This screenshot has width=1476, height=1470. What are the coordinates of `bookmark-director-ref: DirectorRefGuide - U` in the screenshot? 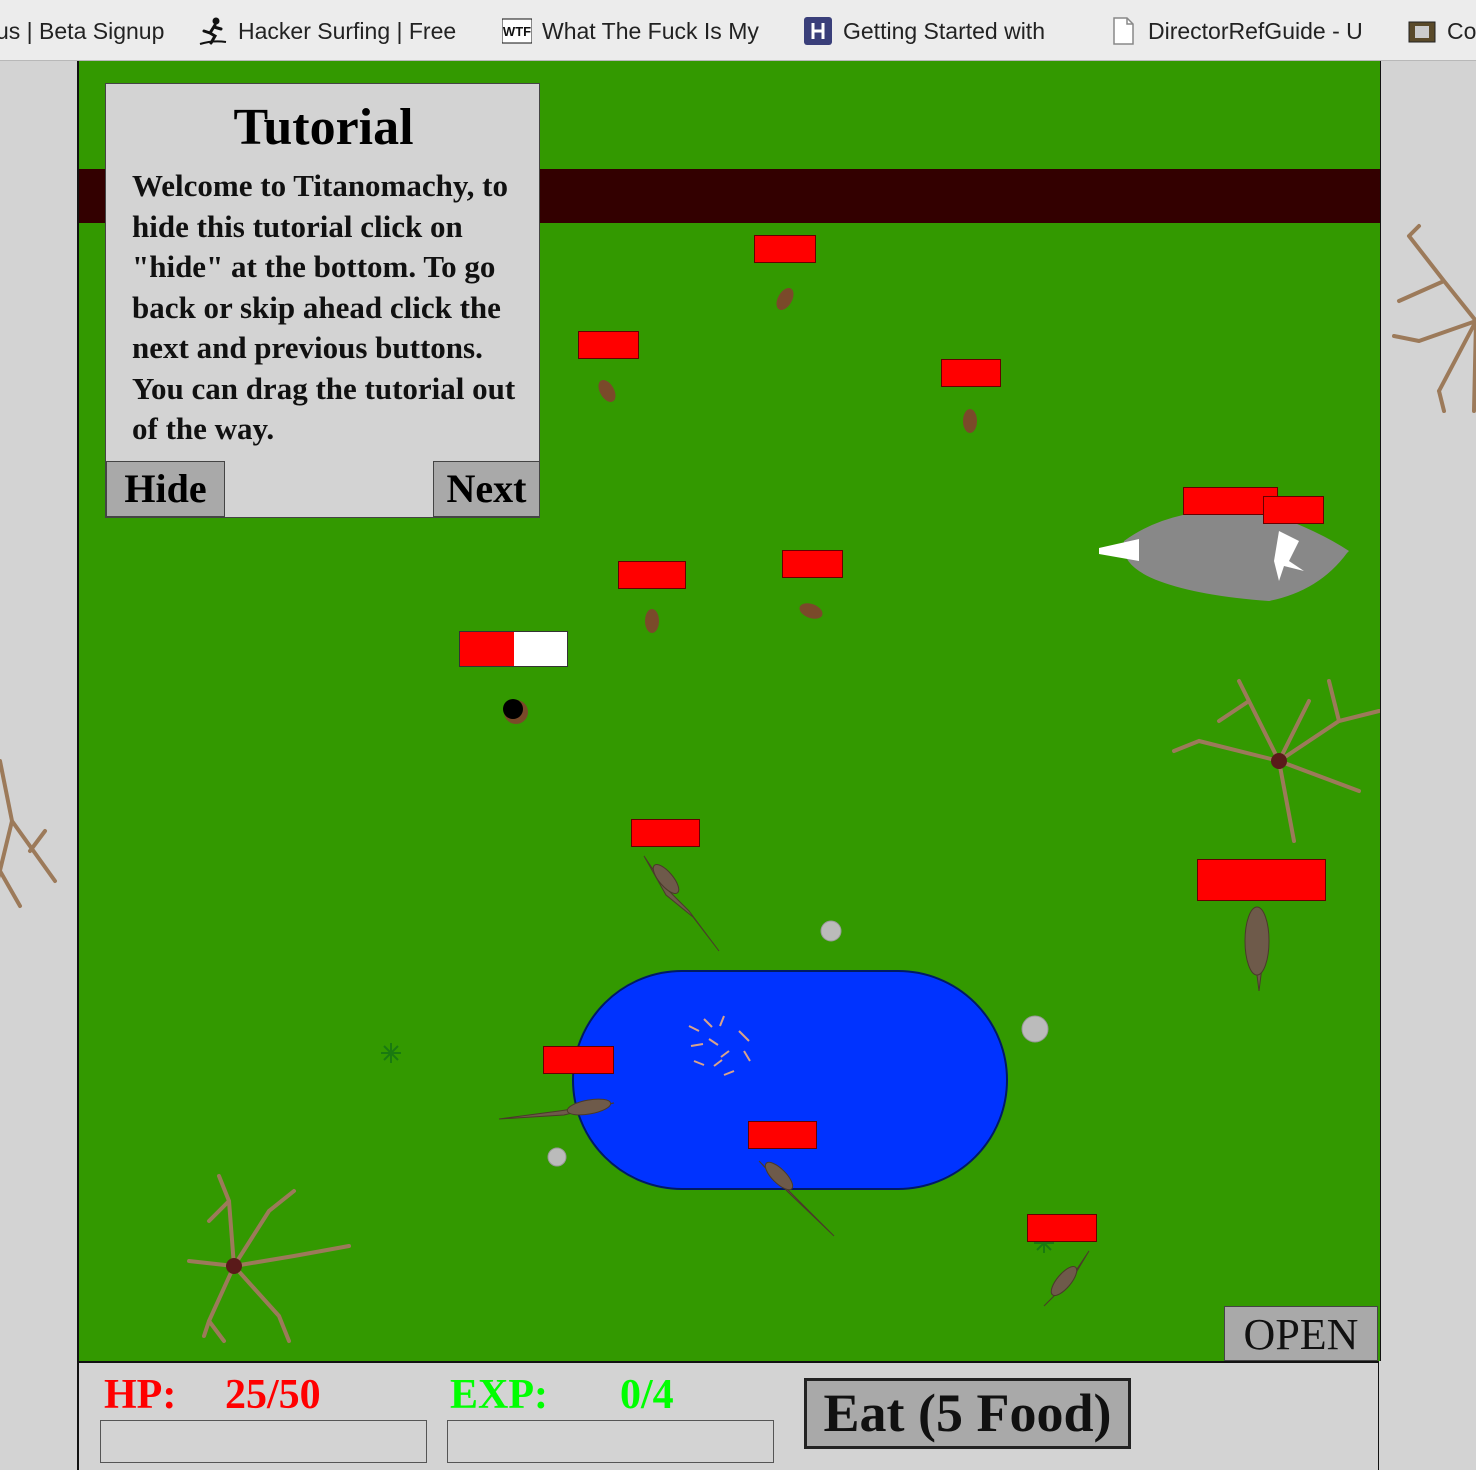 It's located at (1235, 31).